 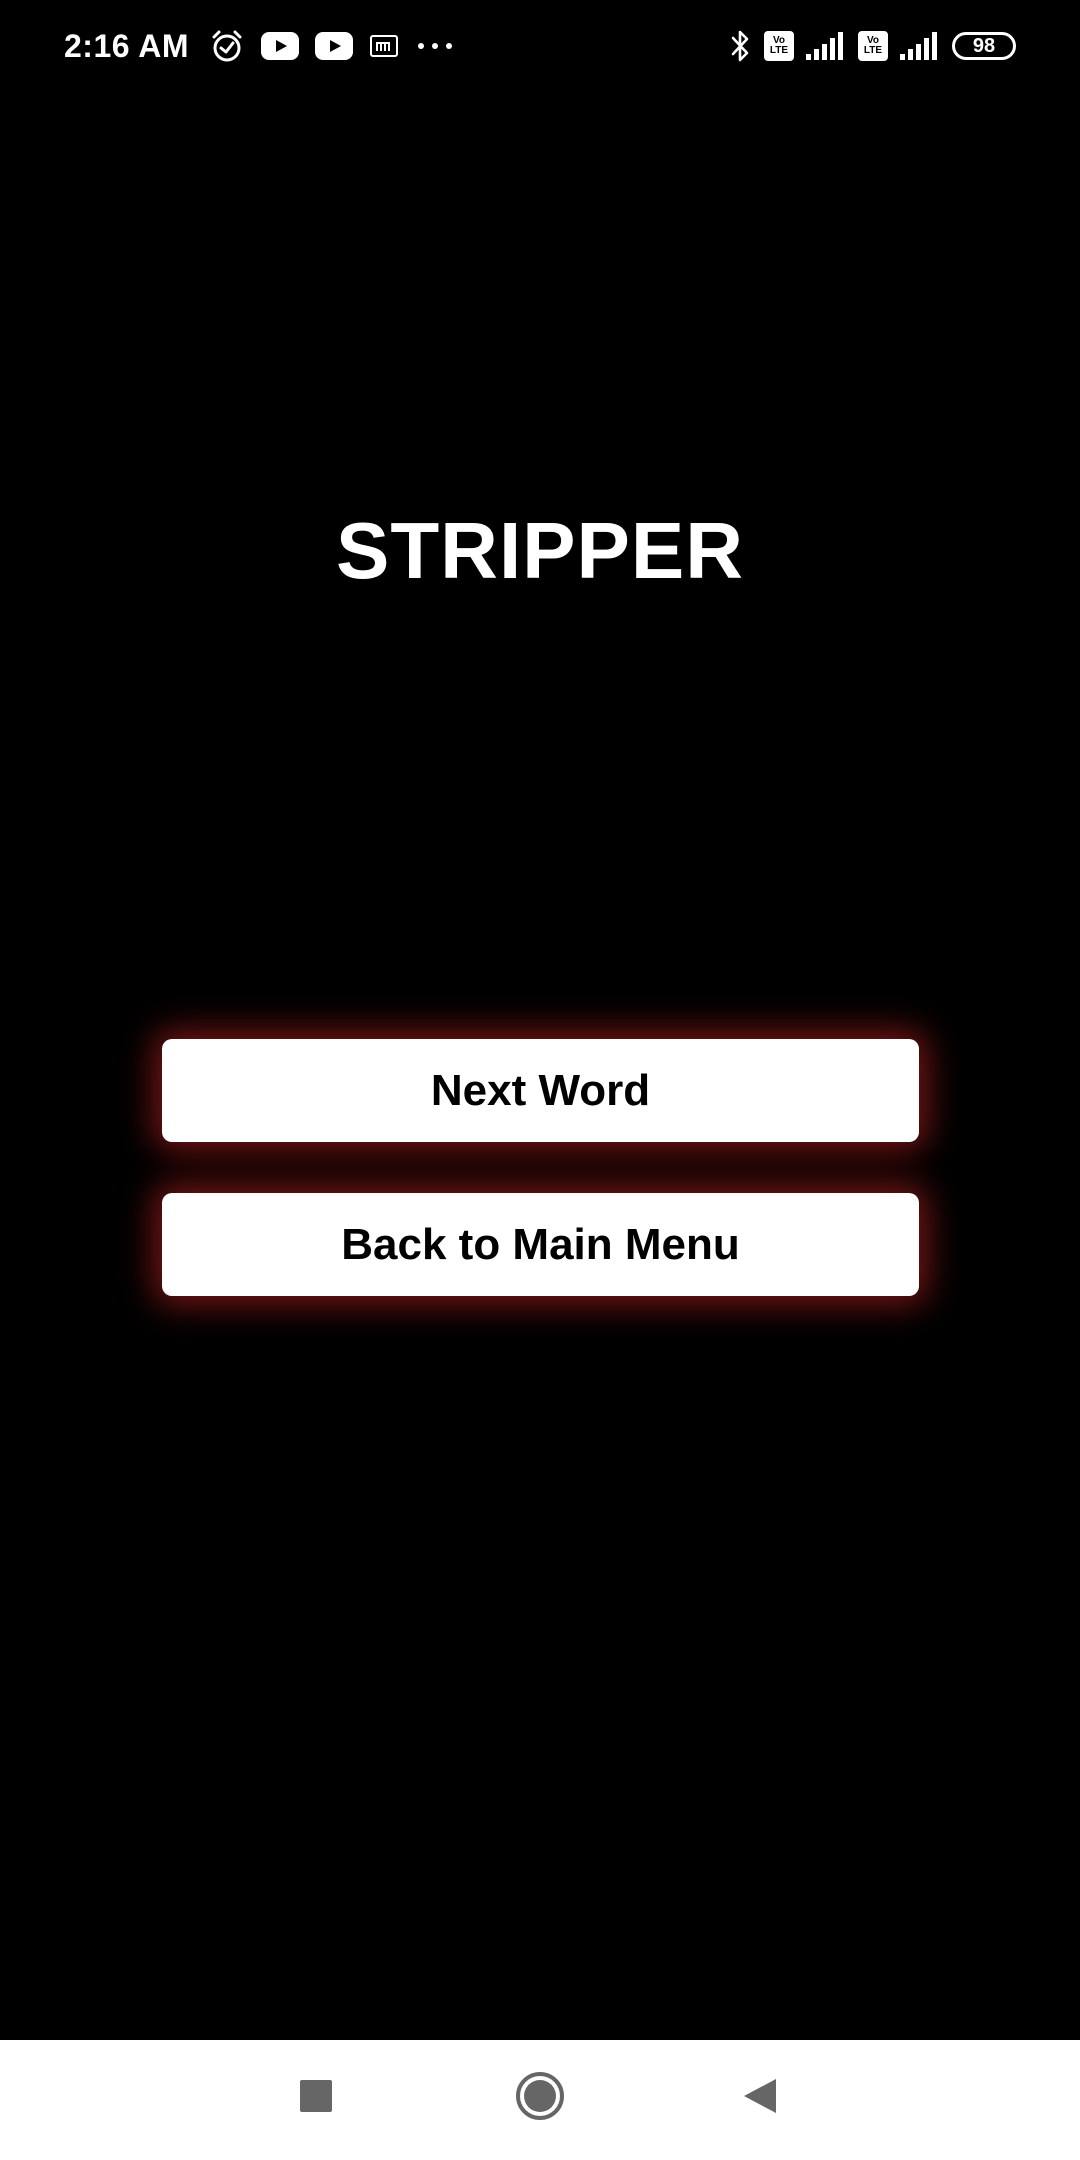 I want to click on more-notifications-icon, so click(x=435, y=46).